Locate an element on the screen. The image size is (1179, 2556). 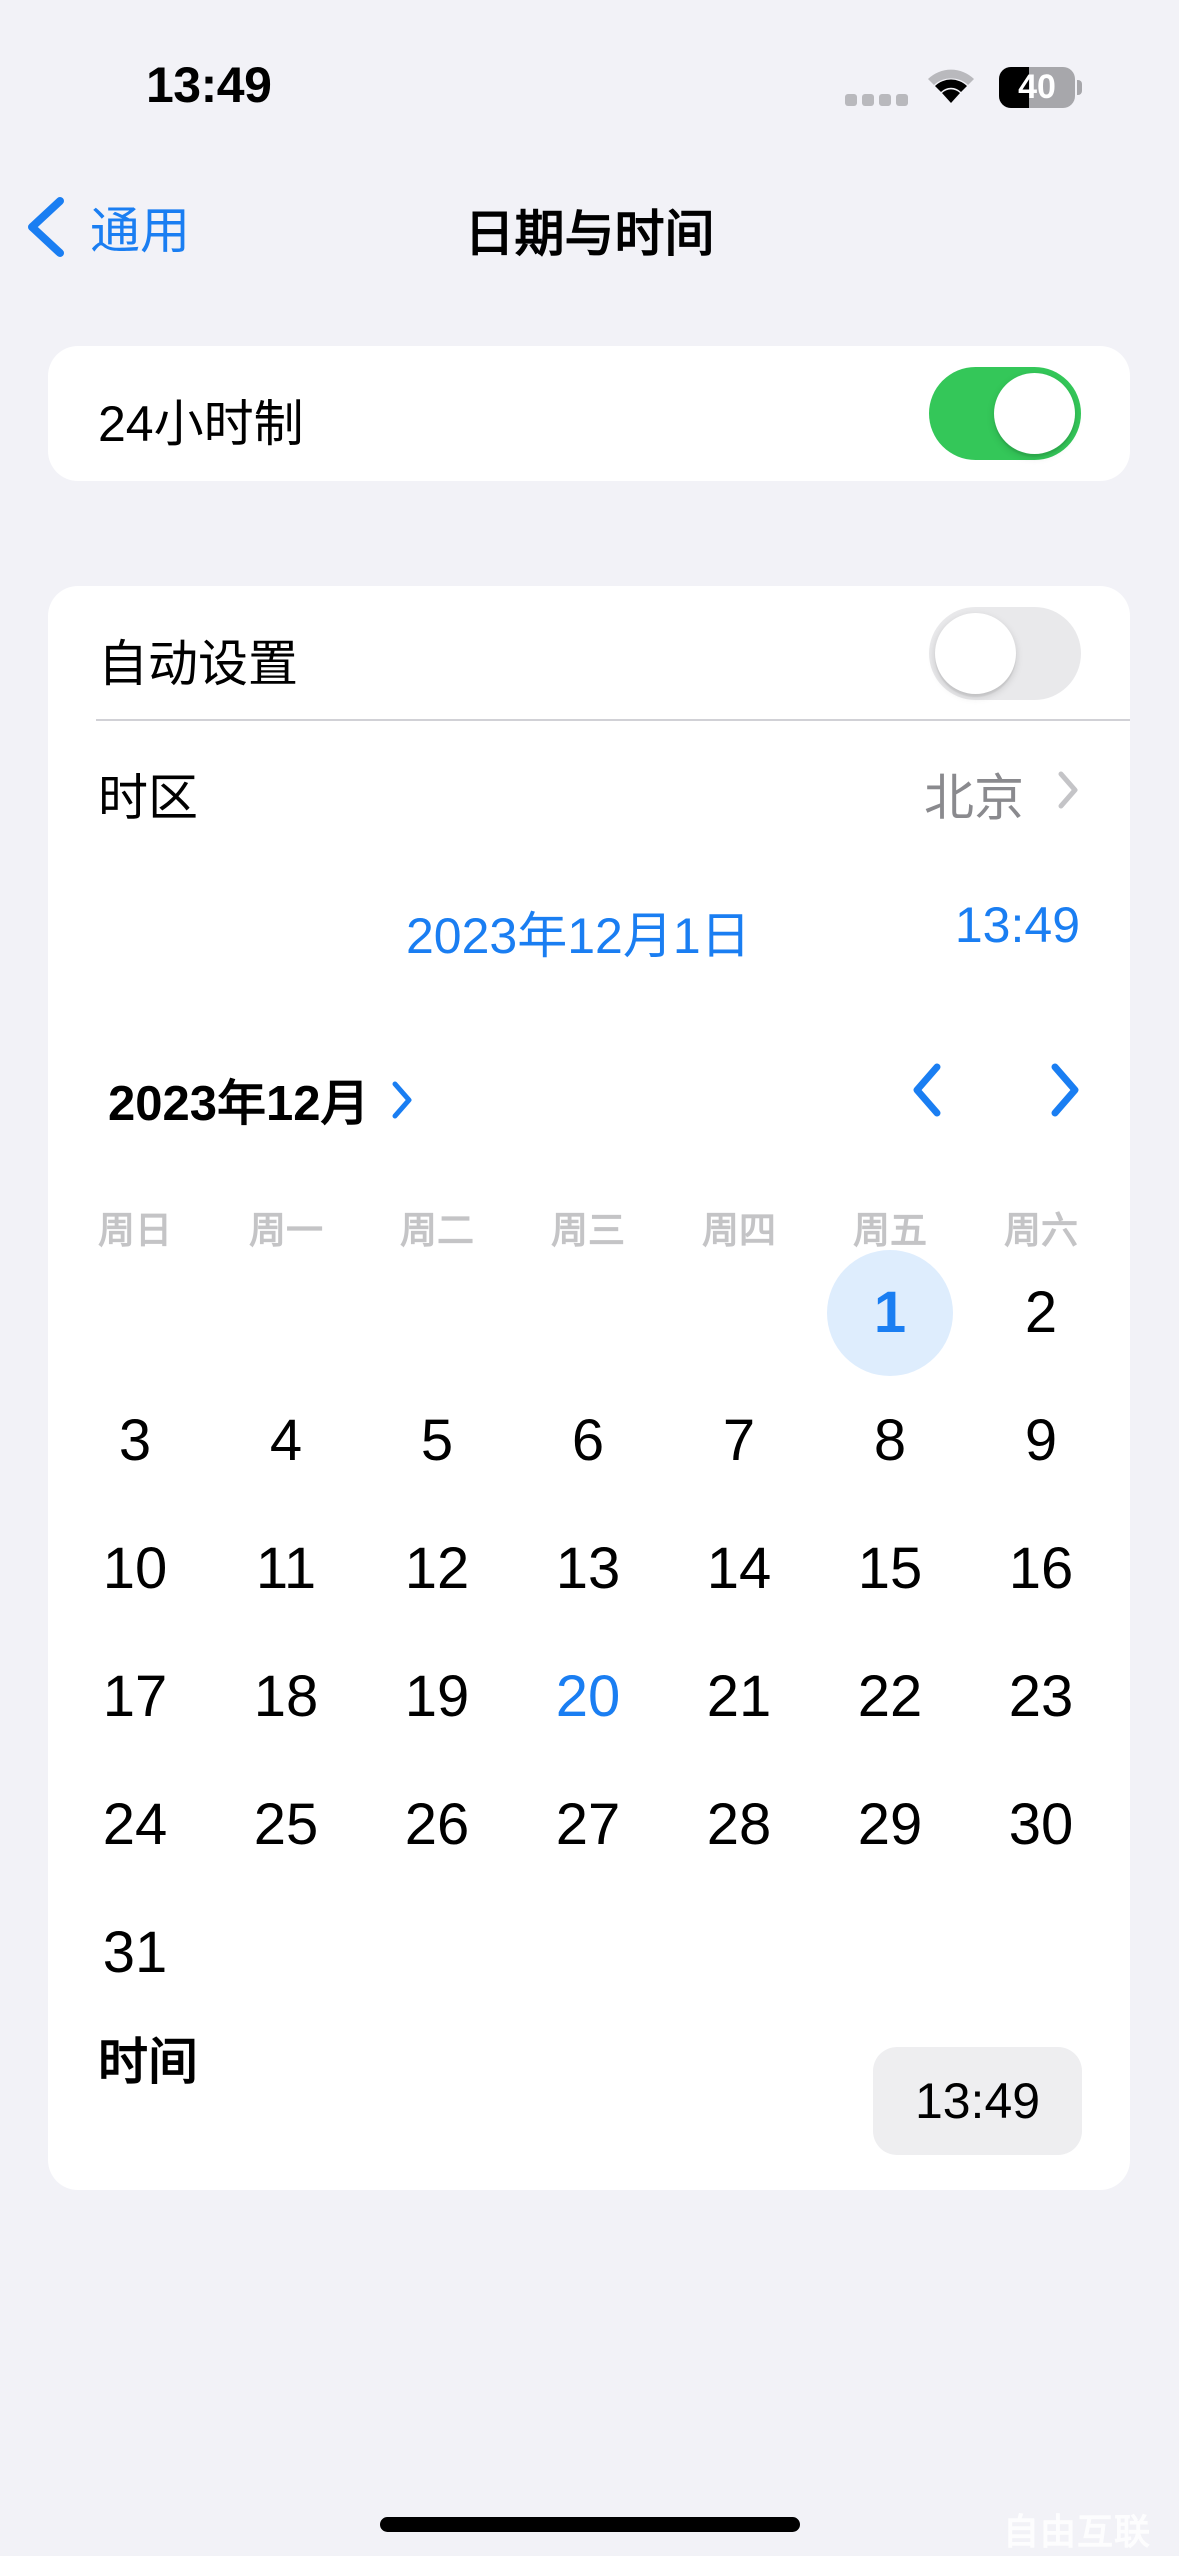
calendar-day: 11 is located at coordinates (286, 1569).